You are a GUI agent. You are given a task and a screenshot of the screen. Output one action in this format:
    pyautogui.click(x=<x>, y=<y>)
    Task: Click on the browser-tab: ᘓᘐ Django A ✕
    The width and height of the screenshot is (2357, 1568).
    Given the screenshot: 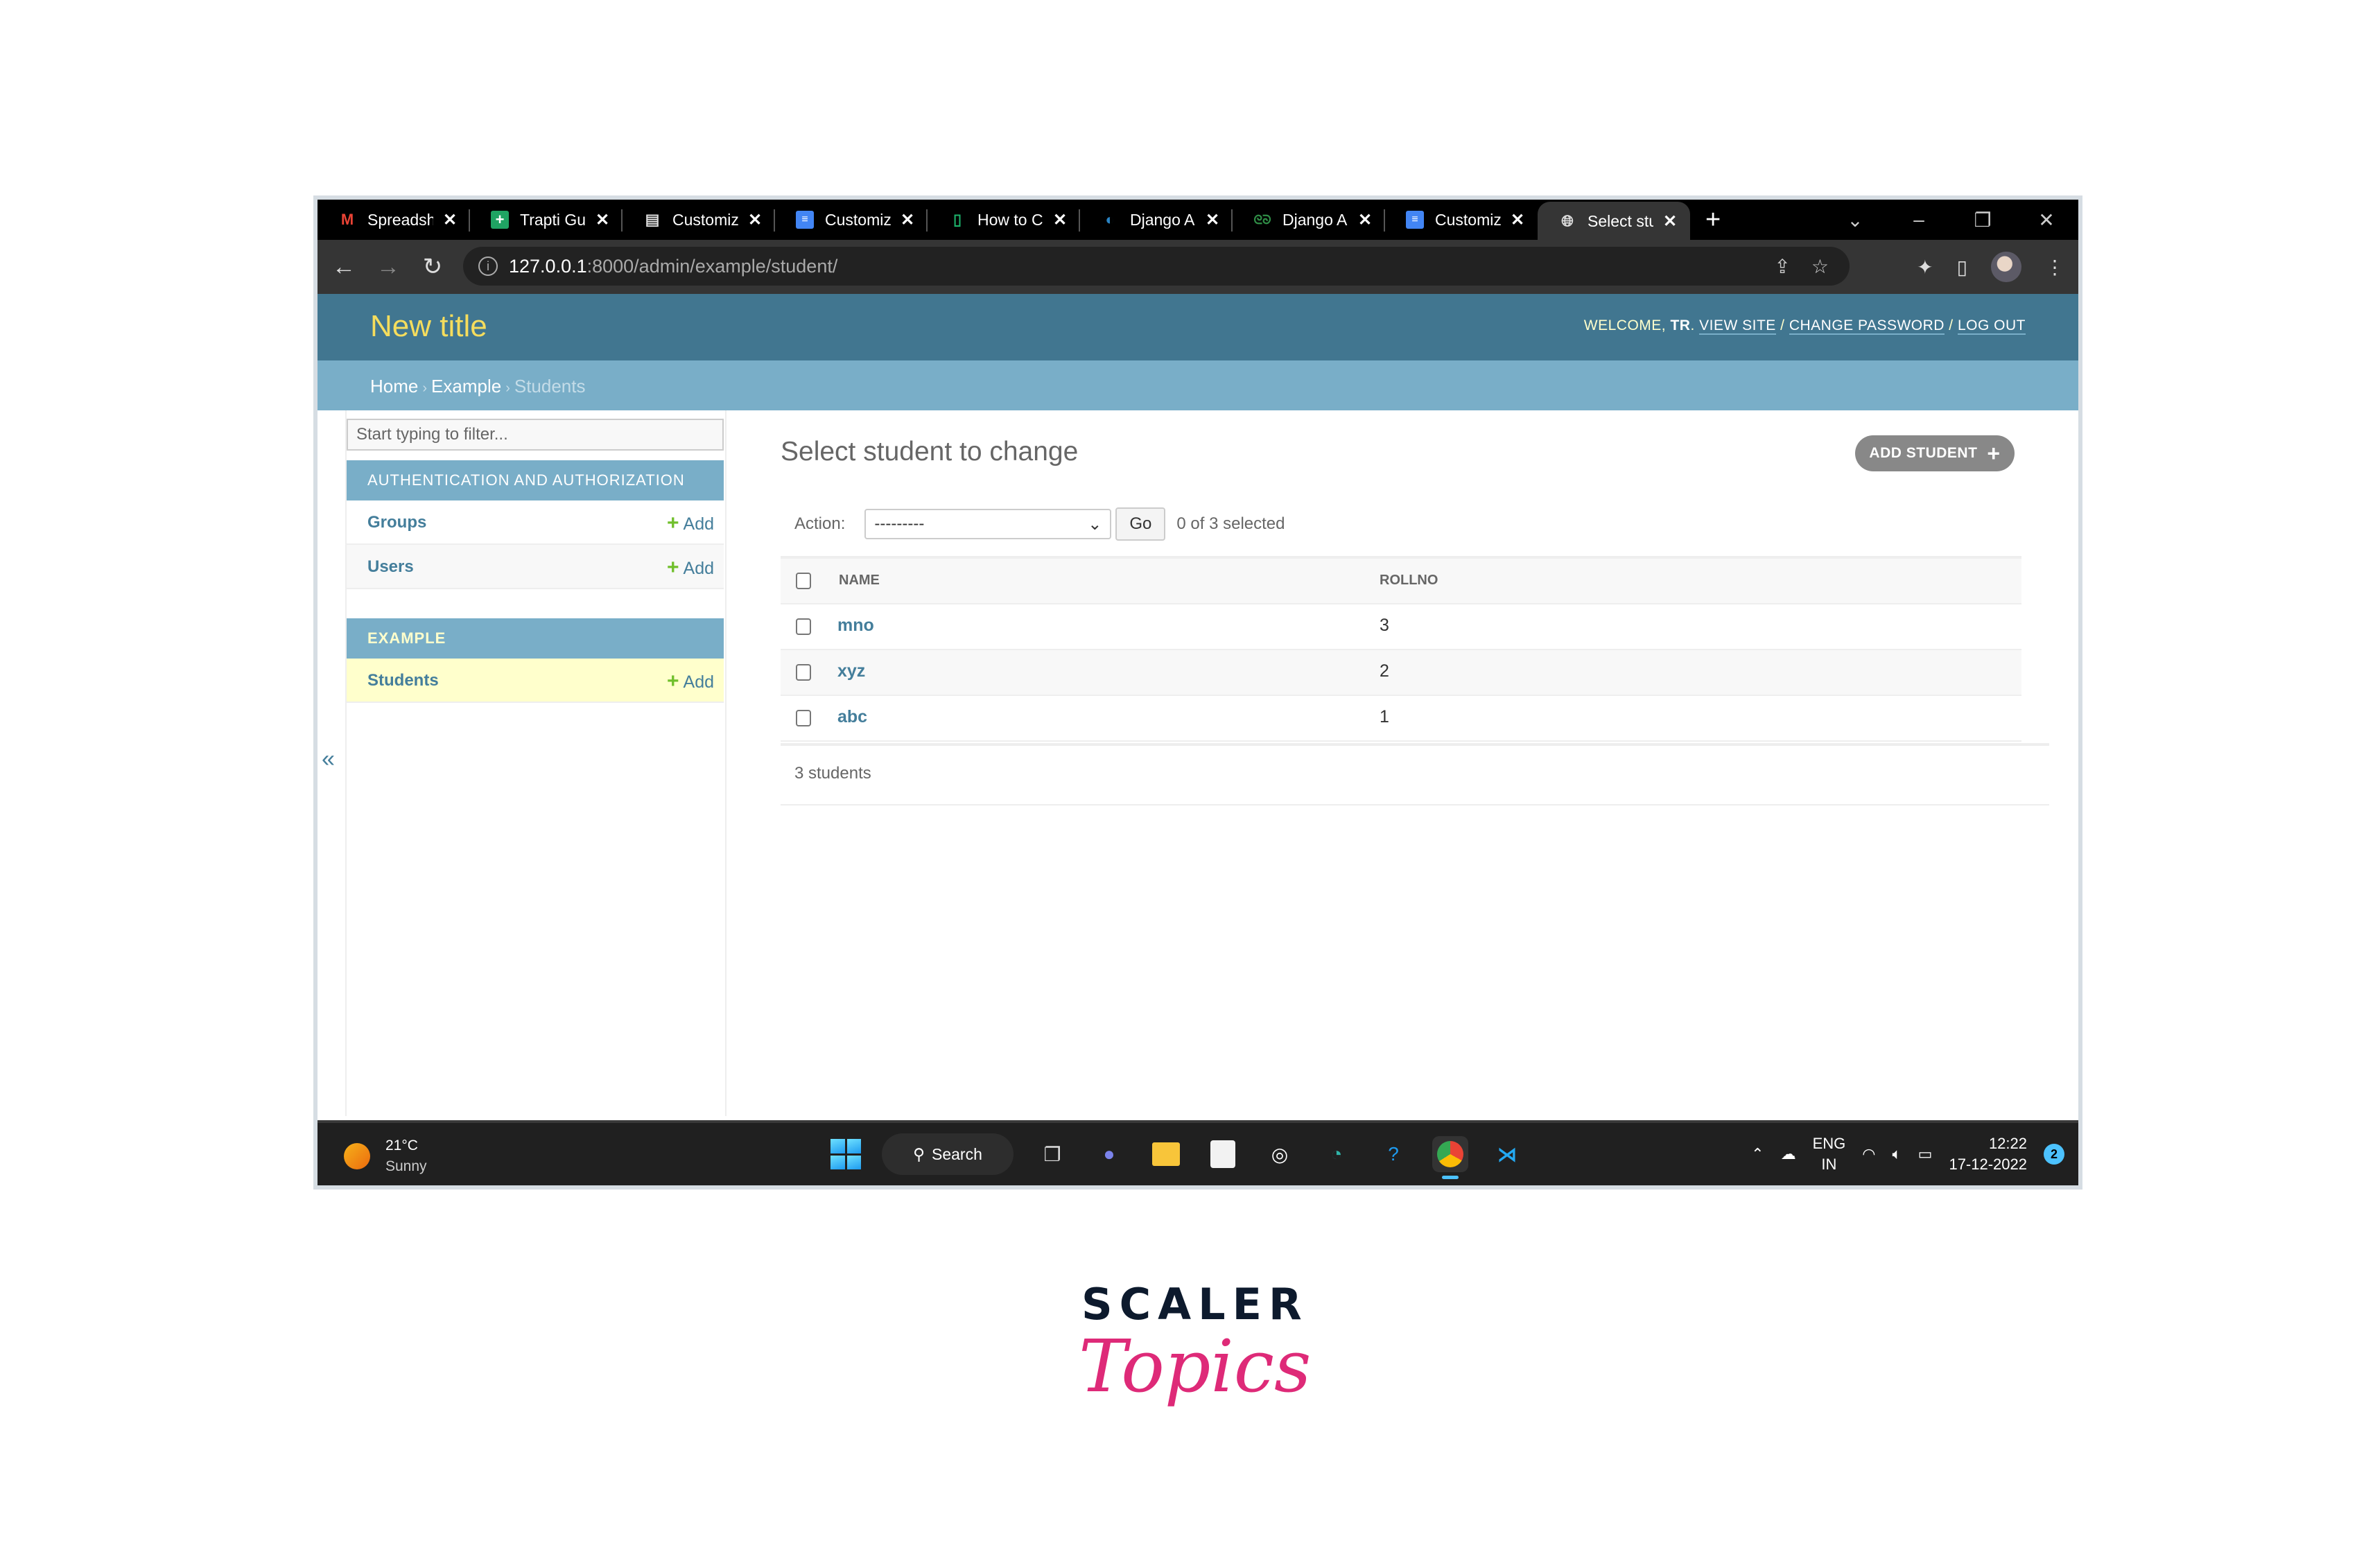 What is the action you would take?
    pyautogui.click(x=1309, y=220)
    